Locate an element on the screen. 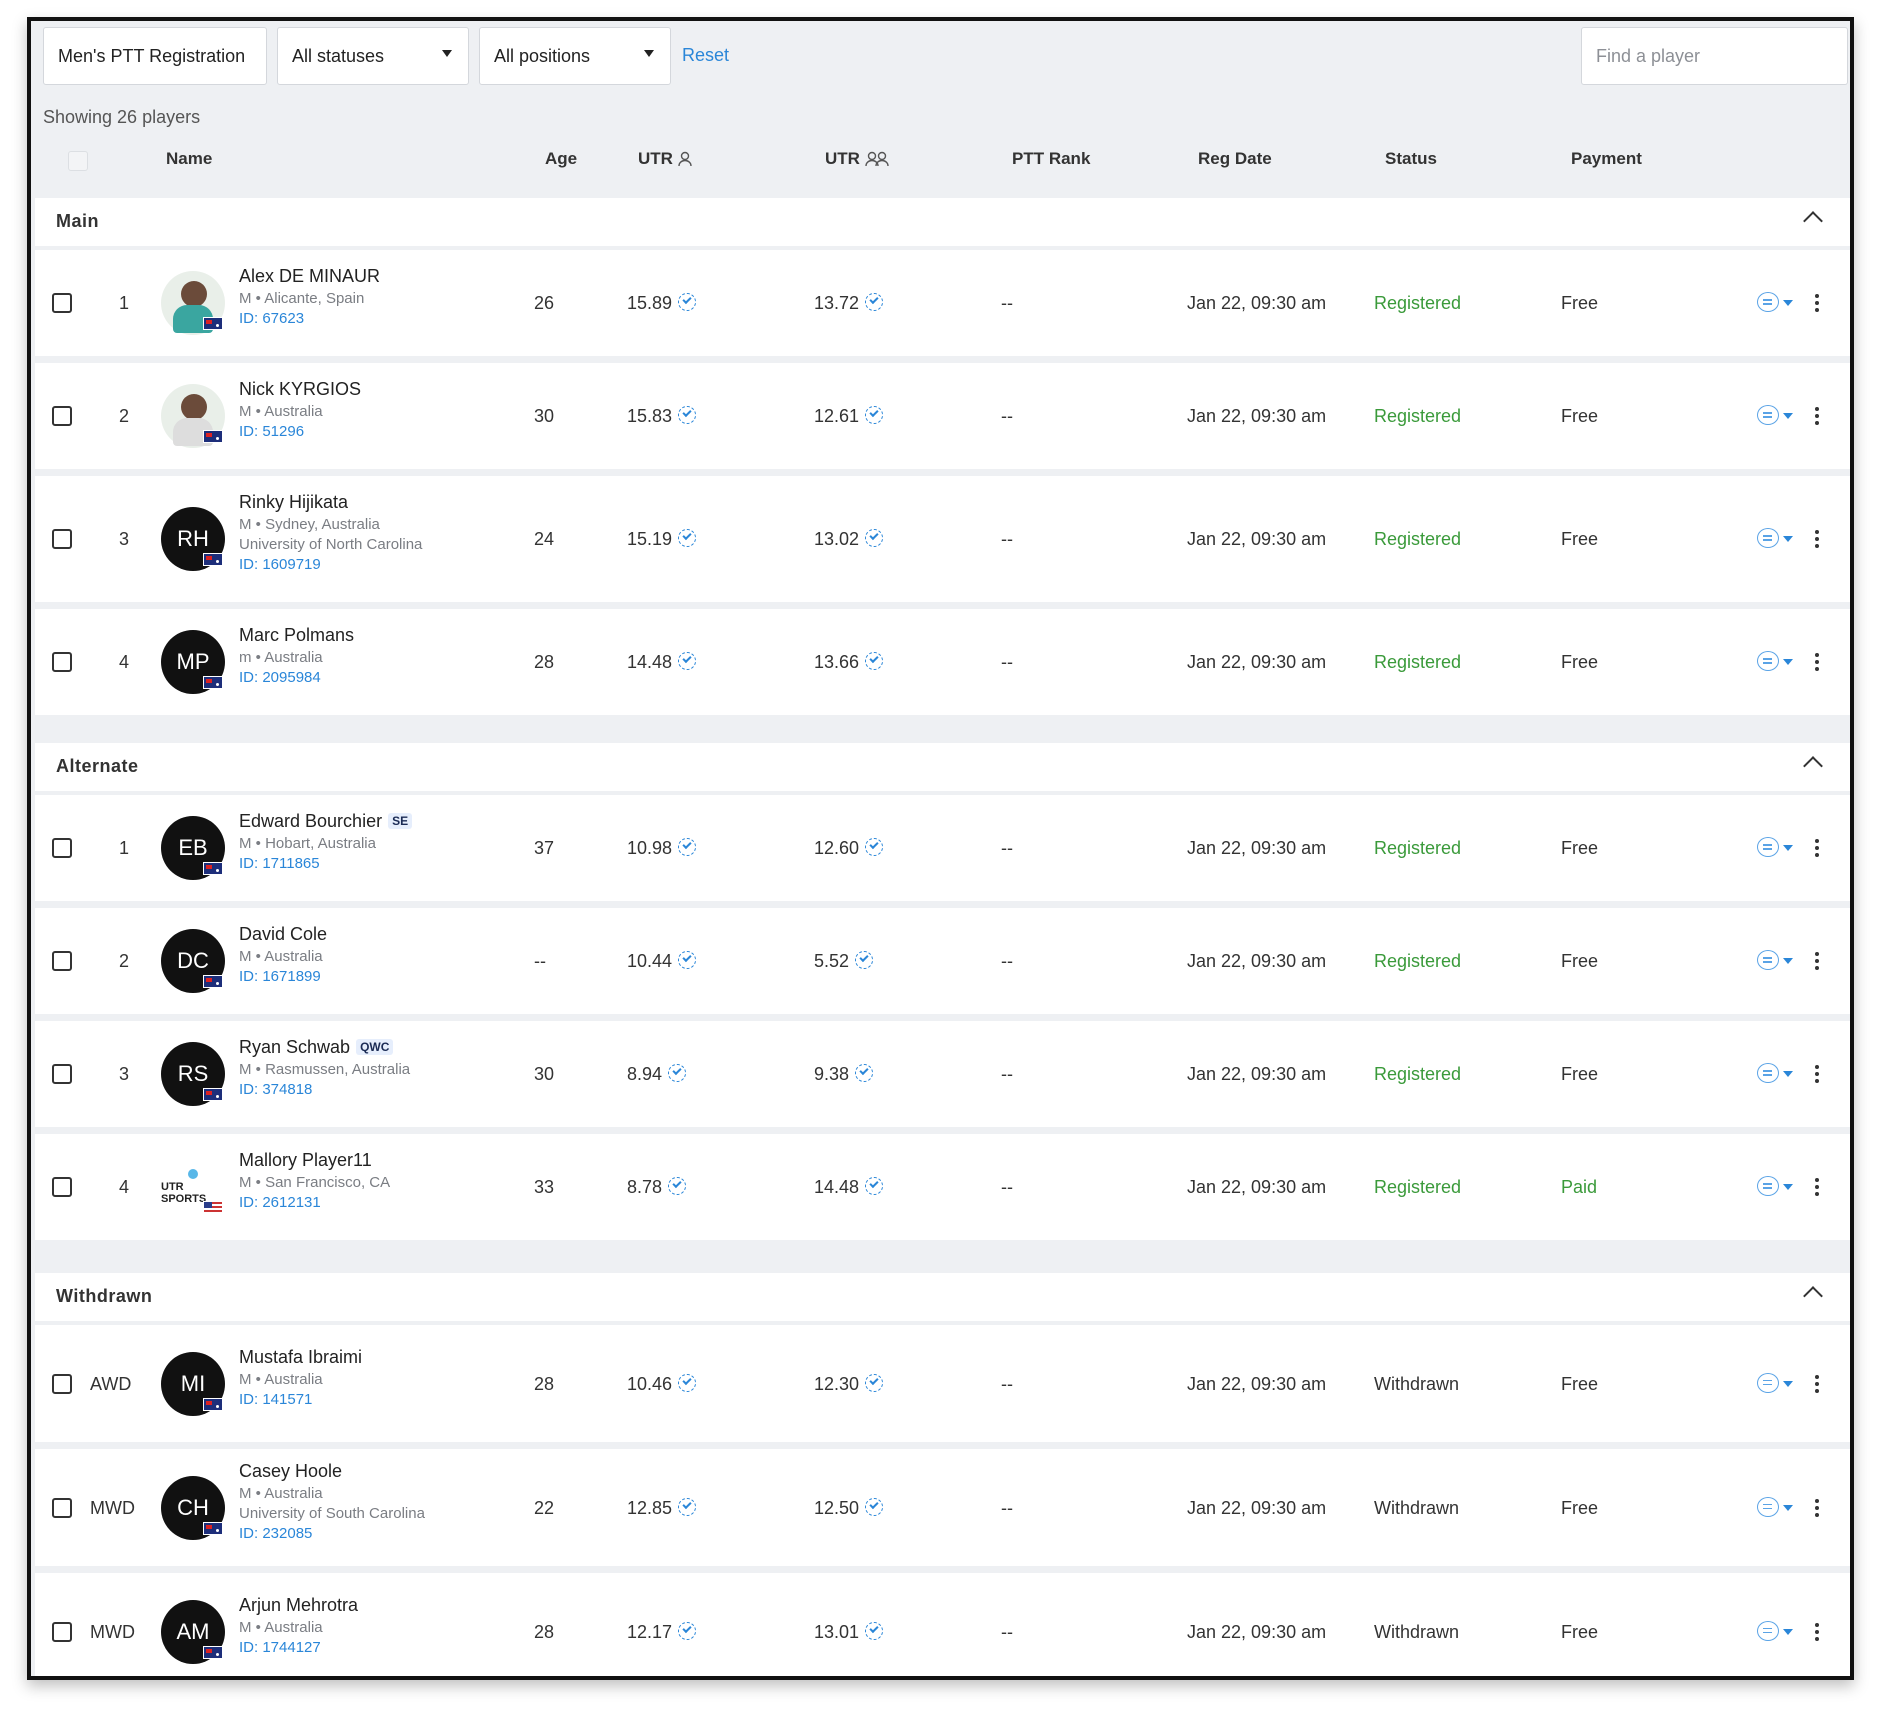 This screenshot has height=1718, width=1881. player-search-input: Find a player is located at coordinates (1714, 56).